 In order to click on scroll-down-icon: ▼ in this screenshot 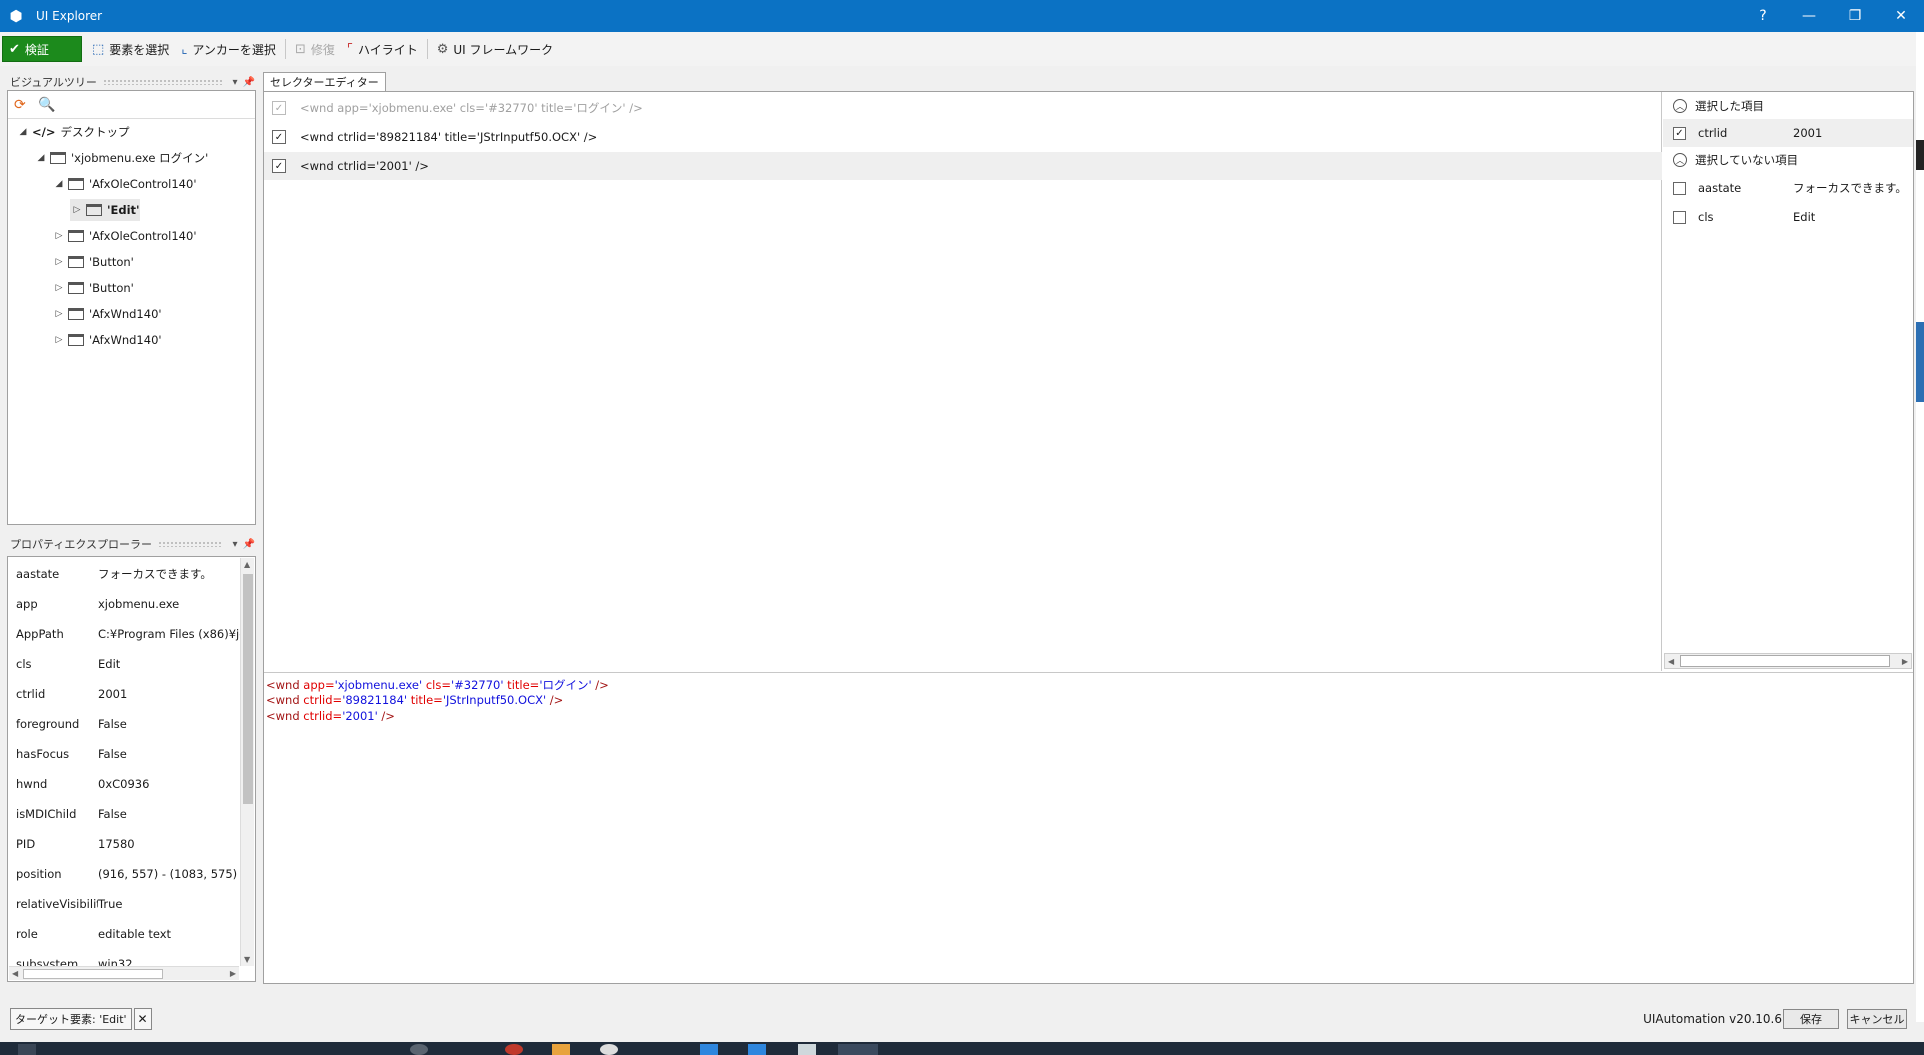, I will do `click(247, 959)`.